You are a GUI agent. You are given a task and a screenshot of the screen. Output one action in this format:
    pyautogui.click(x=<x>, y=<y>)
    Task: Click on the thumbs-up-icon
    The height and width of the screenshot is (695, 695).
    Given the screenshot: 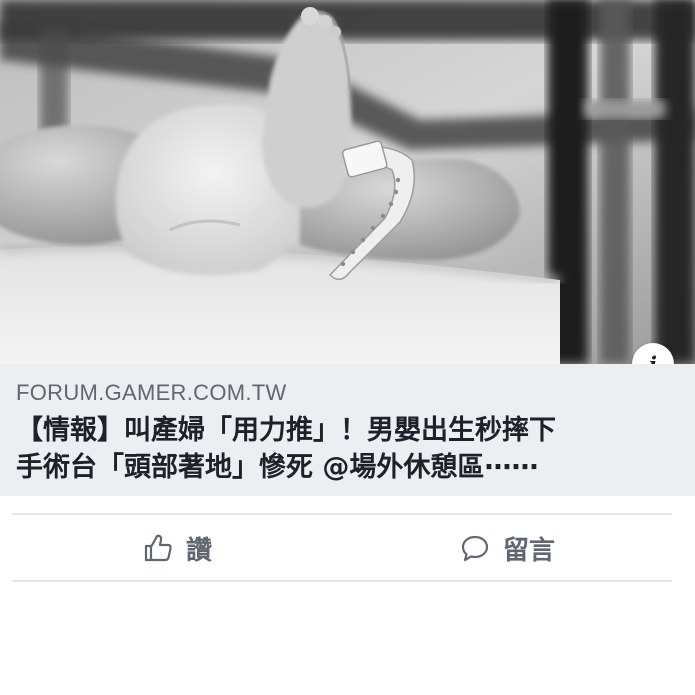 What is the action you would take?
    pyautogui.click(x=158, y=548)
    